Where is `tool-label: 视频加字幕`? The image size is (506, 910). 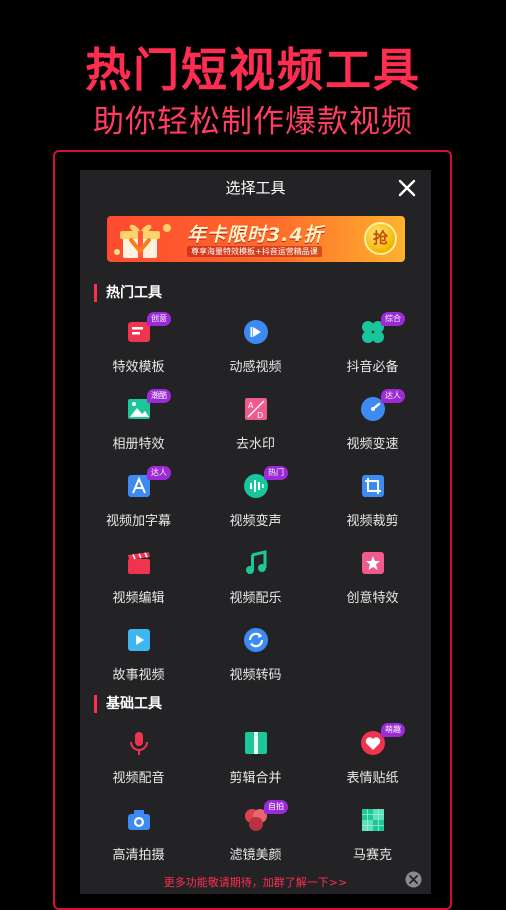 tool-label: 视频加字幕 is located at coordinates (138, 521).